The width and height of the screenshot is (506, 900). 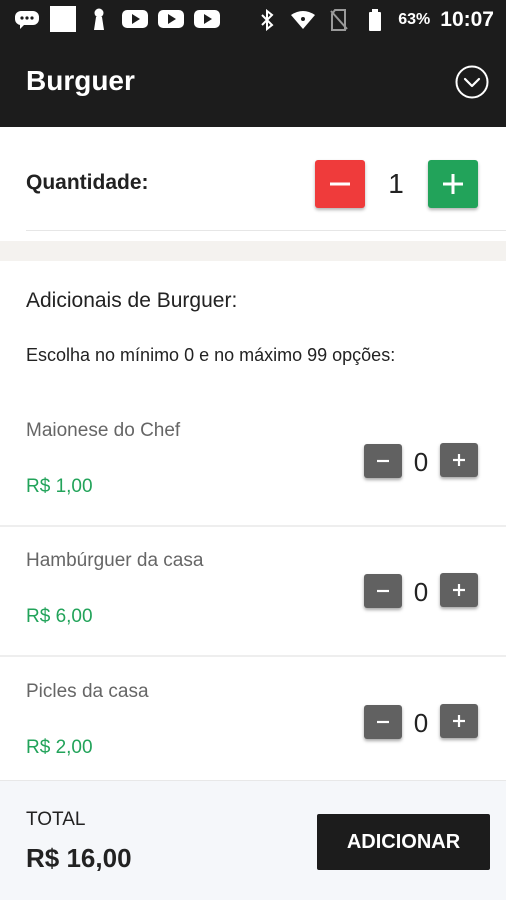 I want to click on additionals-title: Adicionais de Burguer:, so click(x=132, y=300).